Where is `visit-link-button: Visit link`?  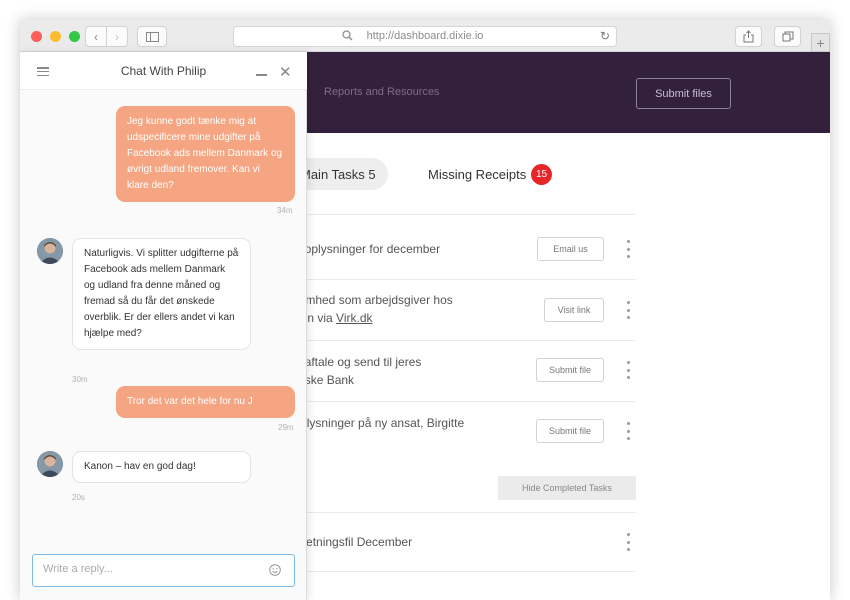 visit-link-button: Visit link is located at coordinates (574, 310).